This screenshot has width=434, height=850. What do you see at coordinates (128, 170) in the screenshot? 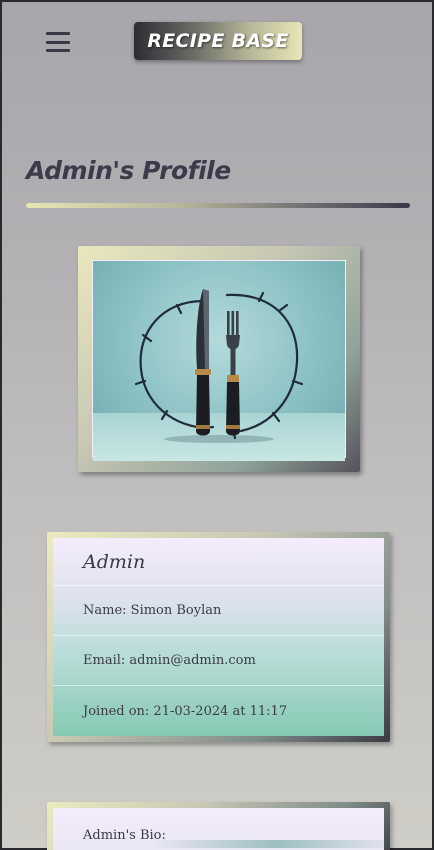
I see `page-title: Admin's Profile` at bounding box center [128, 170].